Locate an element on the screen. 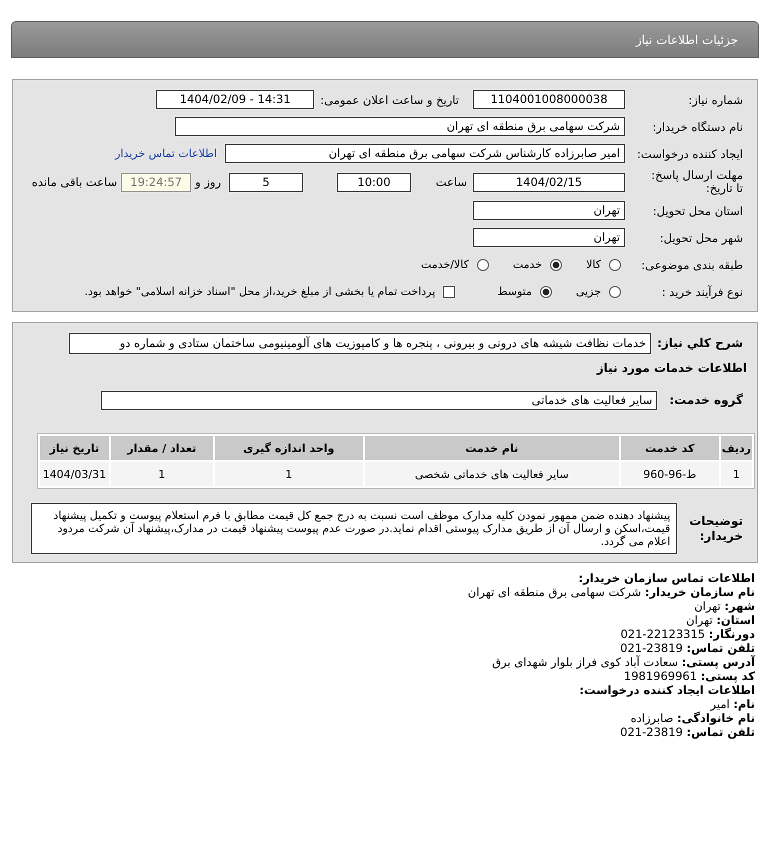  contact-line: نام: امیر is located at coordinates (732, 704).